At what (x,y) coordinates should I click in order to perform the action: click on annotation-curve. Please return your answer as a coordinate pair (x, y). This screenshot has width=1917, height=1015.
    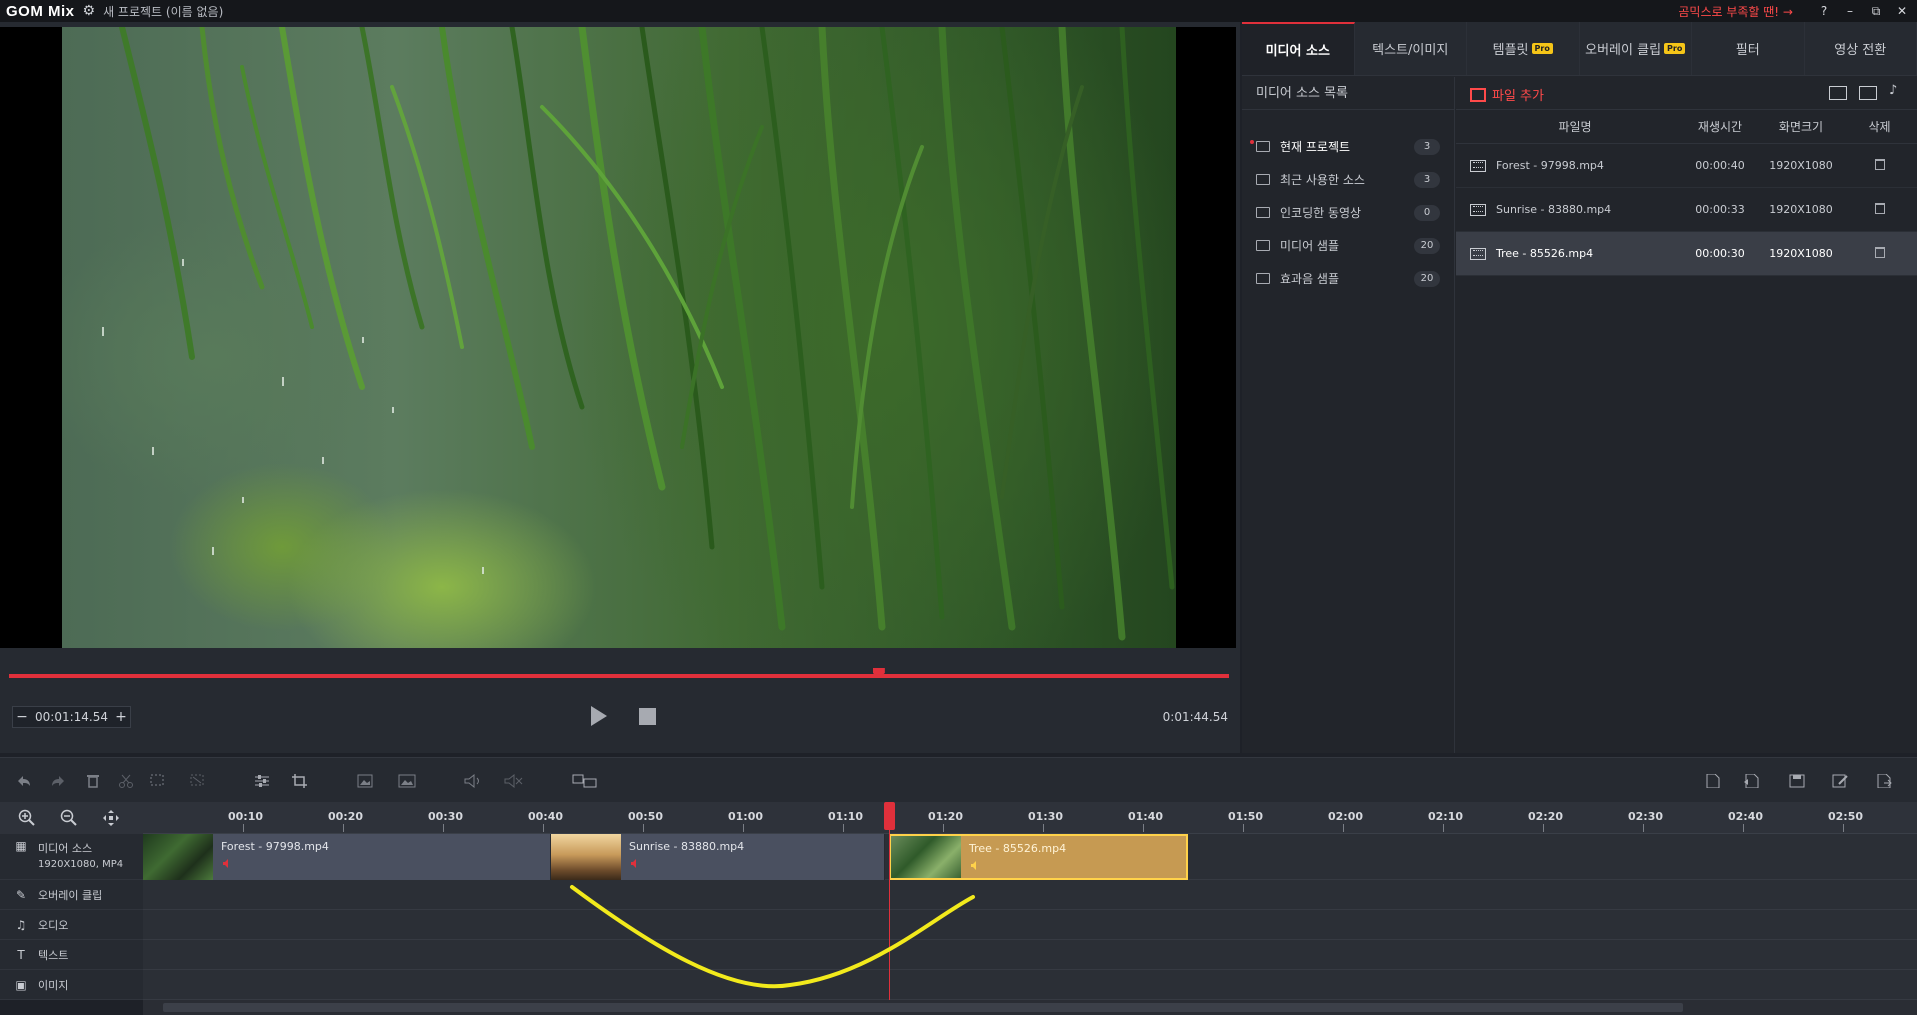
    Looking at the image, I should click on (772, 937).